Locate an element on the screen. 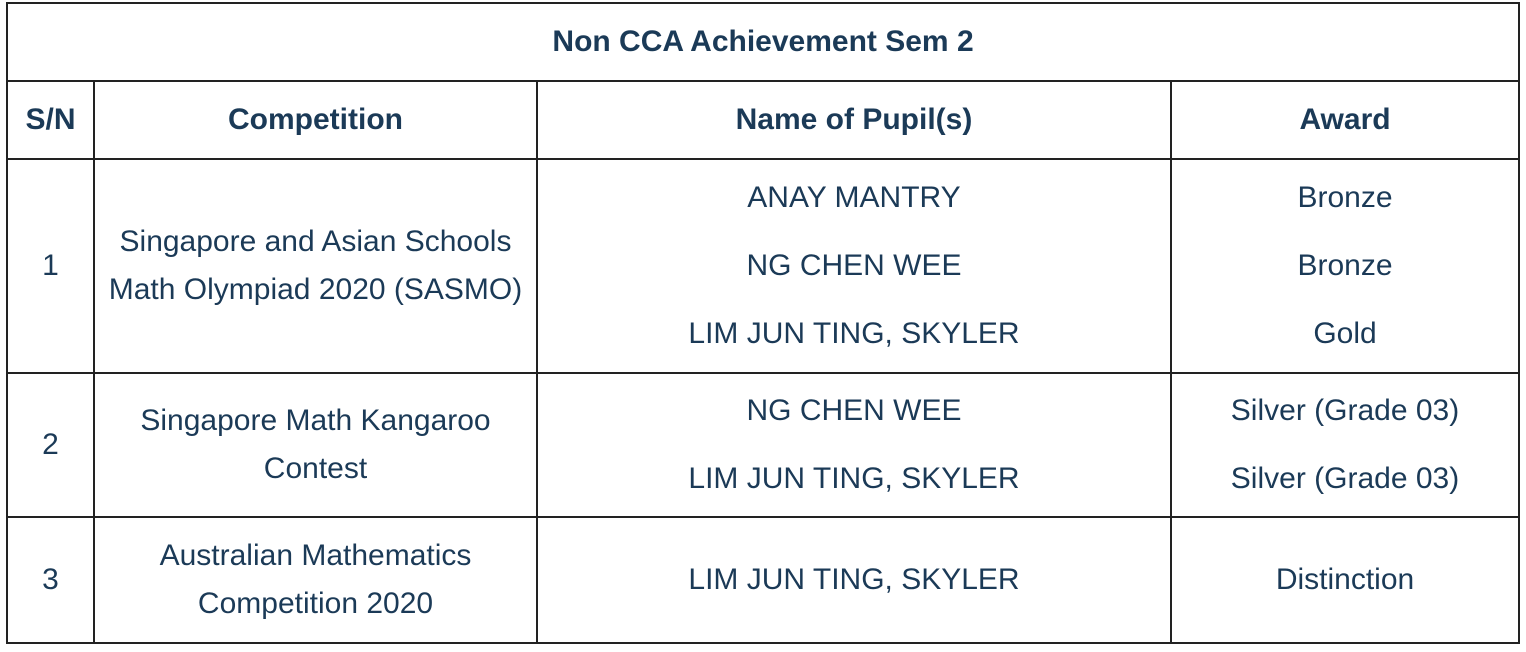  table-title-row: Non CCA Achievement Sem 2 is located at coordinates (763, 42).